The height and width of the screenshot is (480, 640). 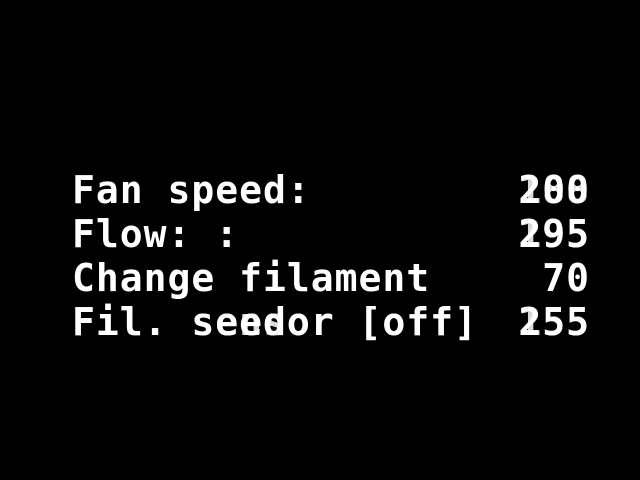 What do you see at coordinates (275, 322) in the screenshot?
I see `menu-item-label-overlay: Fil. sensor [off]` at bounding box center [275, 322].